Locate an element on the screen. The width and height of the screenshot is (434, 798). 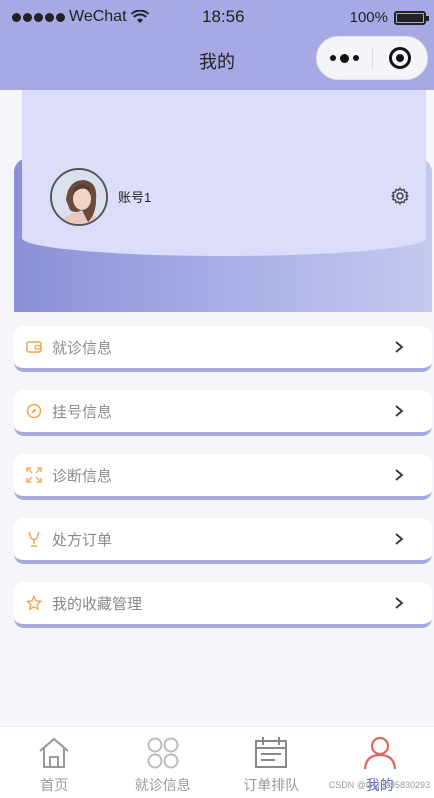
wallet-icon is located at coordinates (34, 347).